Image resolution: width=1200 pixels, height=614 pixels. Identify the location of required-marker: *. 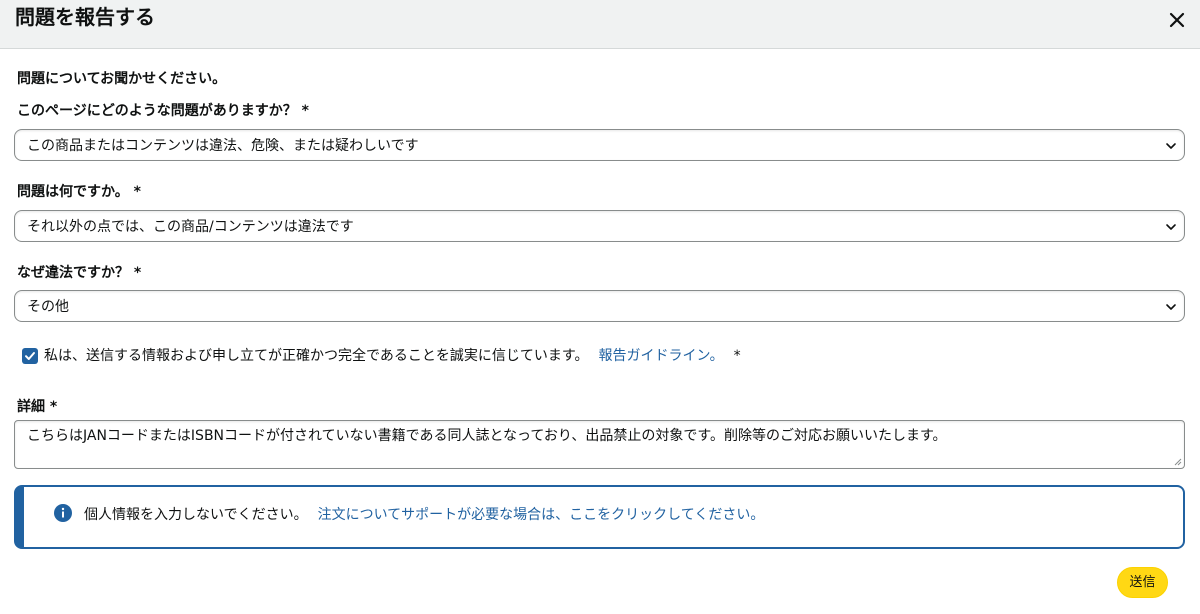
(737, 356).